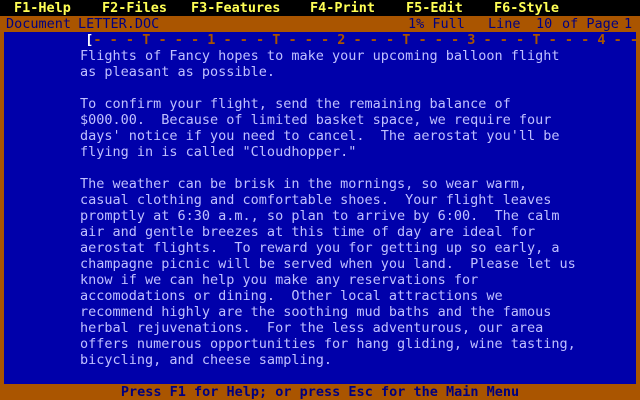 This screenshot has height=400, width=640. Describe the element at coordinates (590, 24) in the screenshot. I see `page-label: of Page` at that location.